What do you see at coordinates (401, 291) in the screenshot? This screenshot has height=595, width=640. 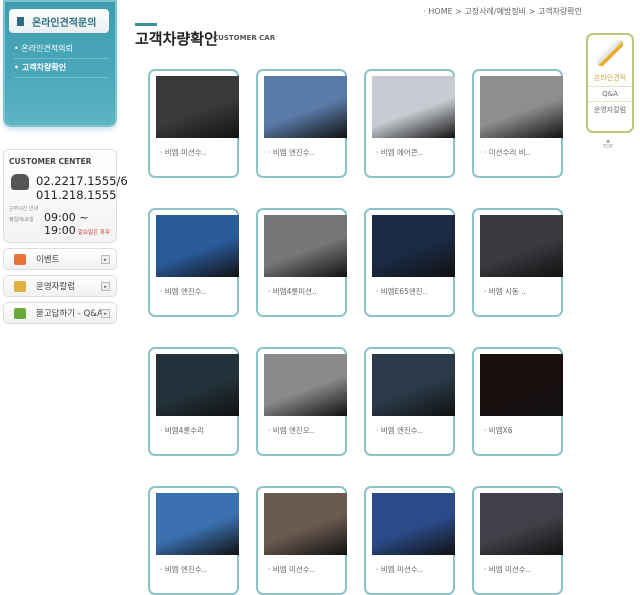 I see `car-caption: · 비엠E65엔진..` at bounding box center [401, 291].